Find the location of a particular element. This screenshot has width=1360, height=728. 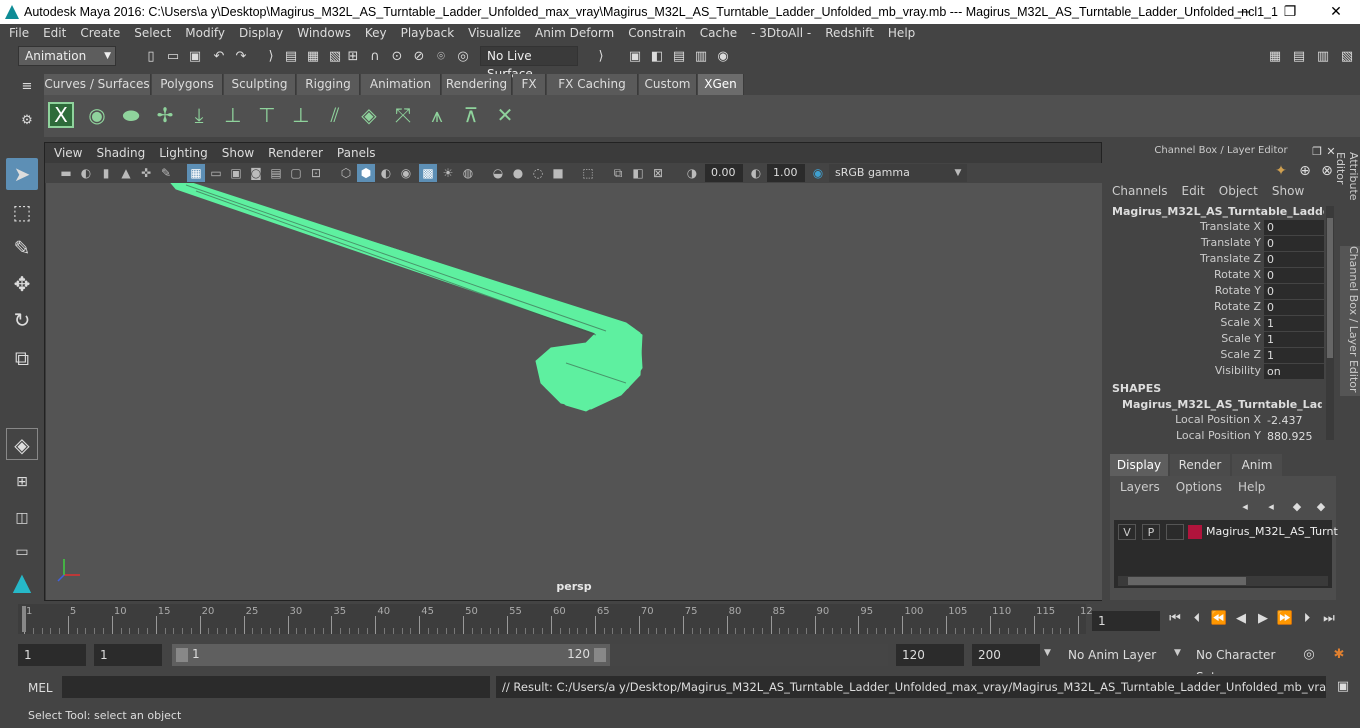

bookmark-icon: ▮ is located at coordinates (106, 173).